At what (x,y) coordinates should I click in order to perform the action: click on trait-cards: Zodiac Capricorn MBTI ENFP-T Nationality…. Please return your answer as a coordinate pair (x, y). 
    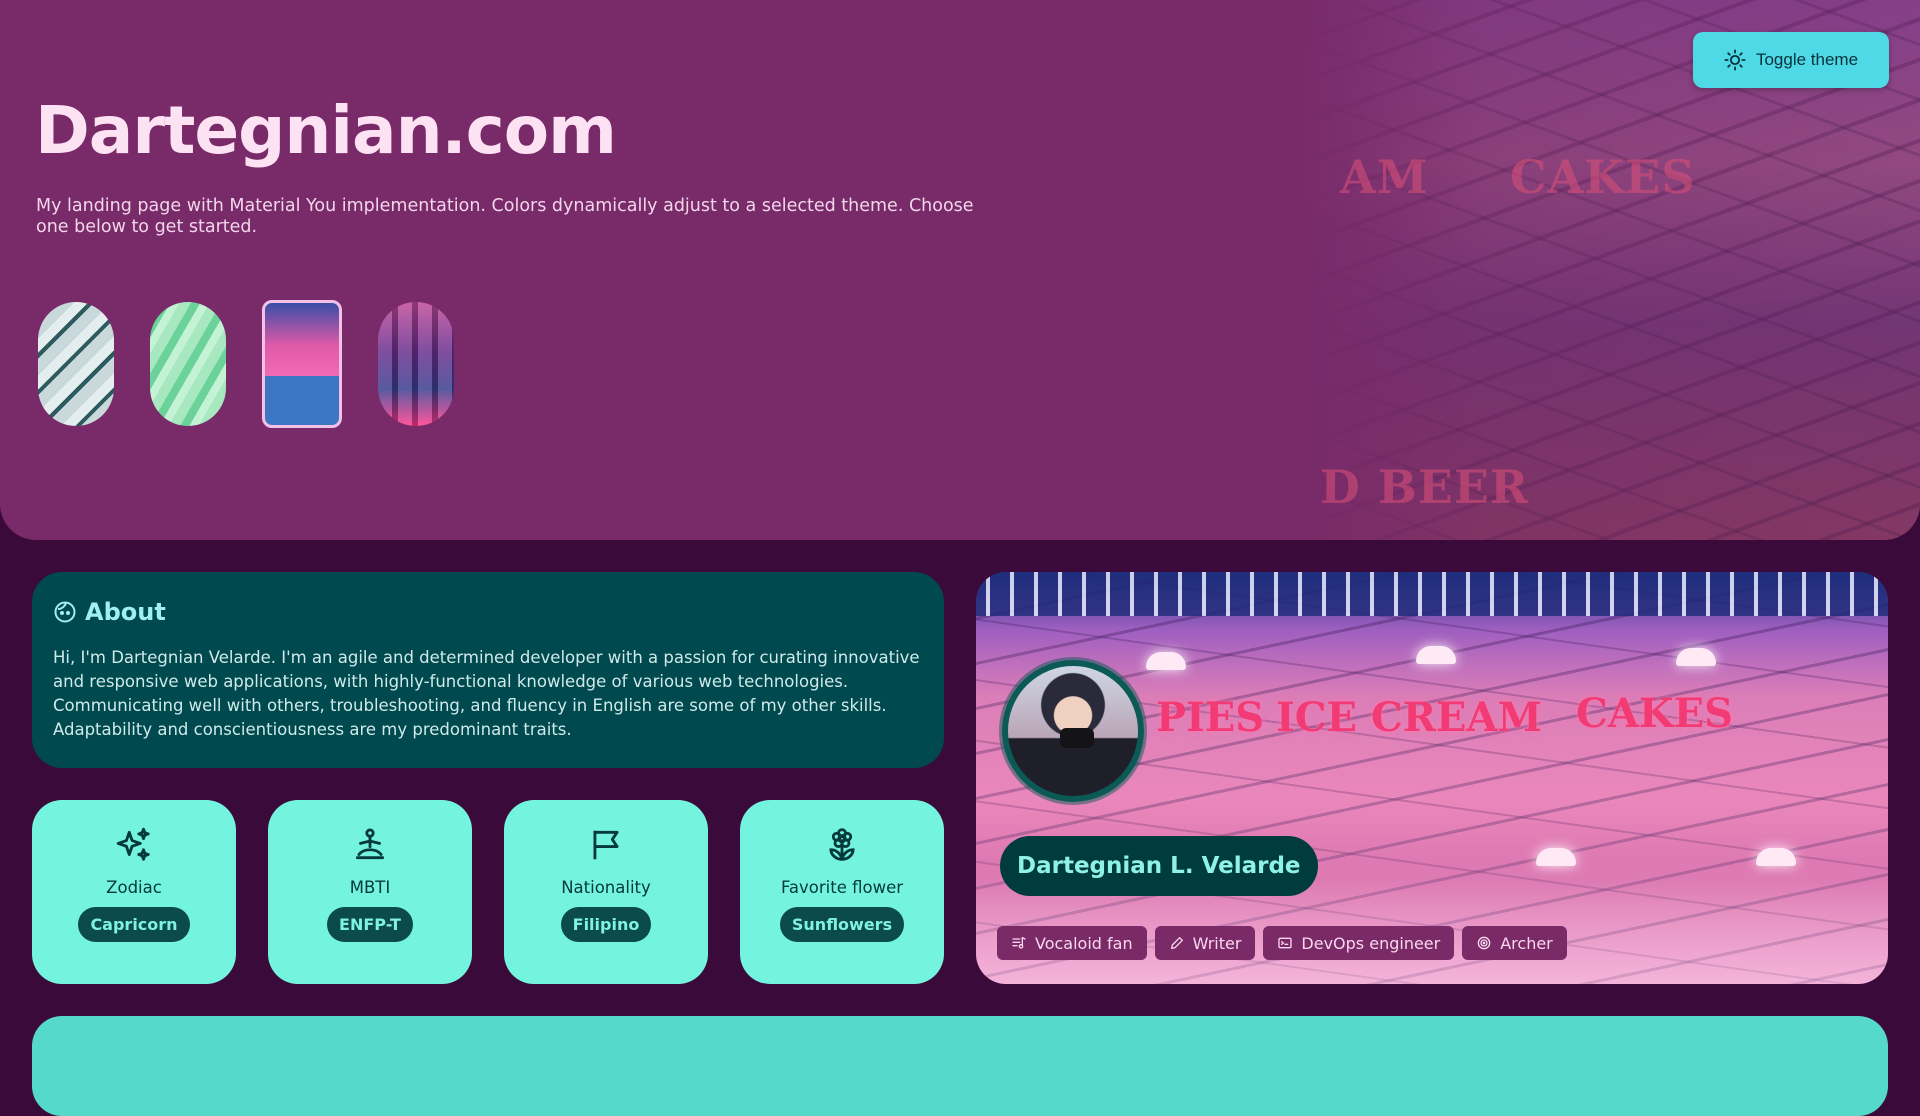
    Looking at the image, I should click on (488, 892).